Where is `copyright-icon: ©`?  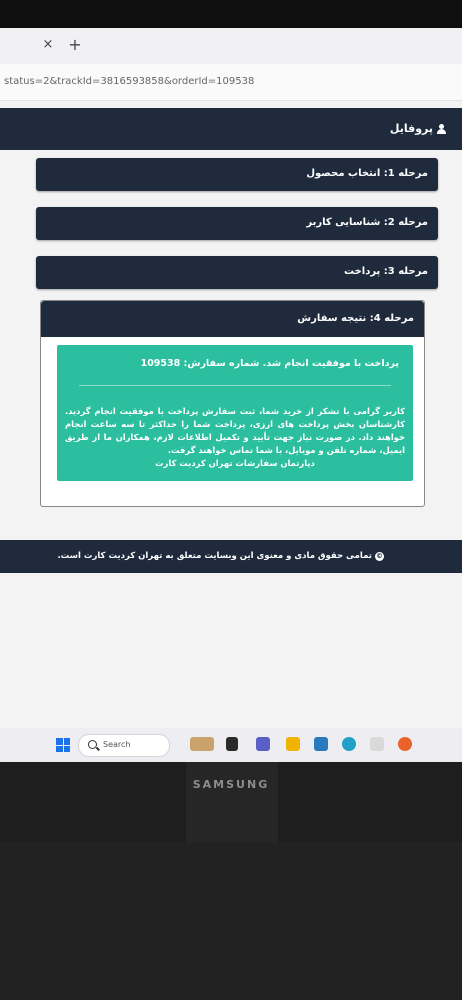 copyright-icon: © is located at coordinates (379, 556).